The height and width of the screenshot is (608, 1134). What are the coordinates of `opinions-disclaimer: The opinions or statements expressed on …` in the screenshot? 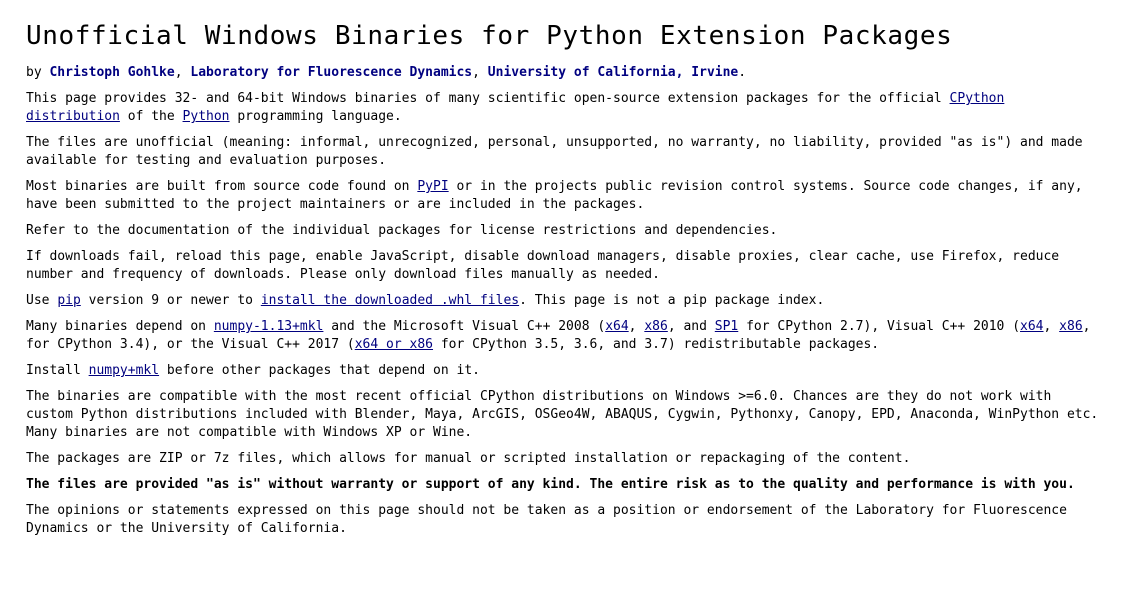 It's located at (546, 519).